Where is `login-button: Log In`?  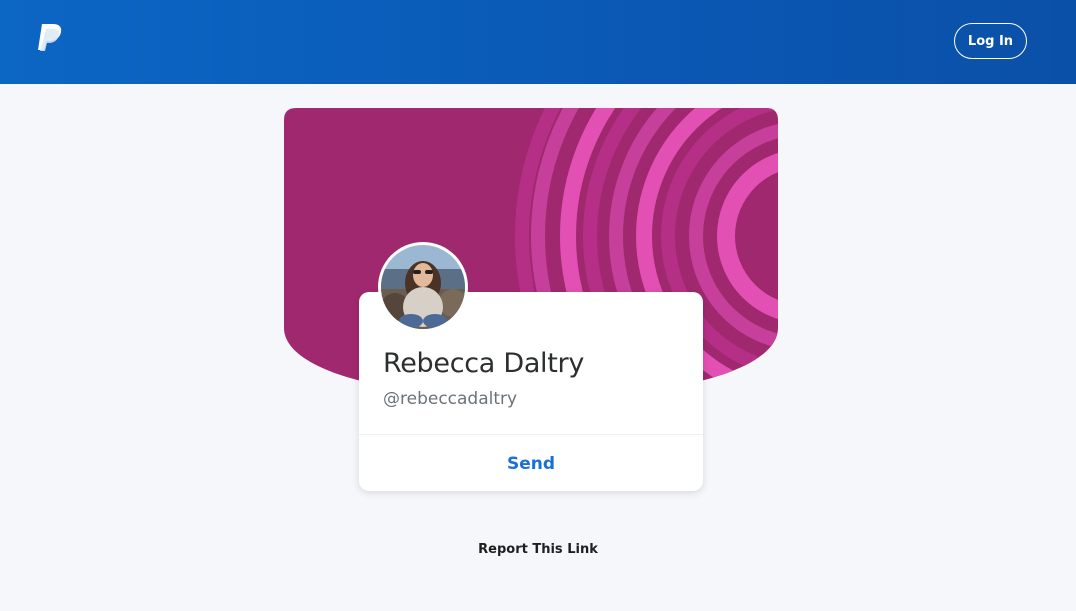
login-button: Log In is located at coordinates (990, 41).